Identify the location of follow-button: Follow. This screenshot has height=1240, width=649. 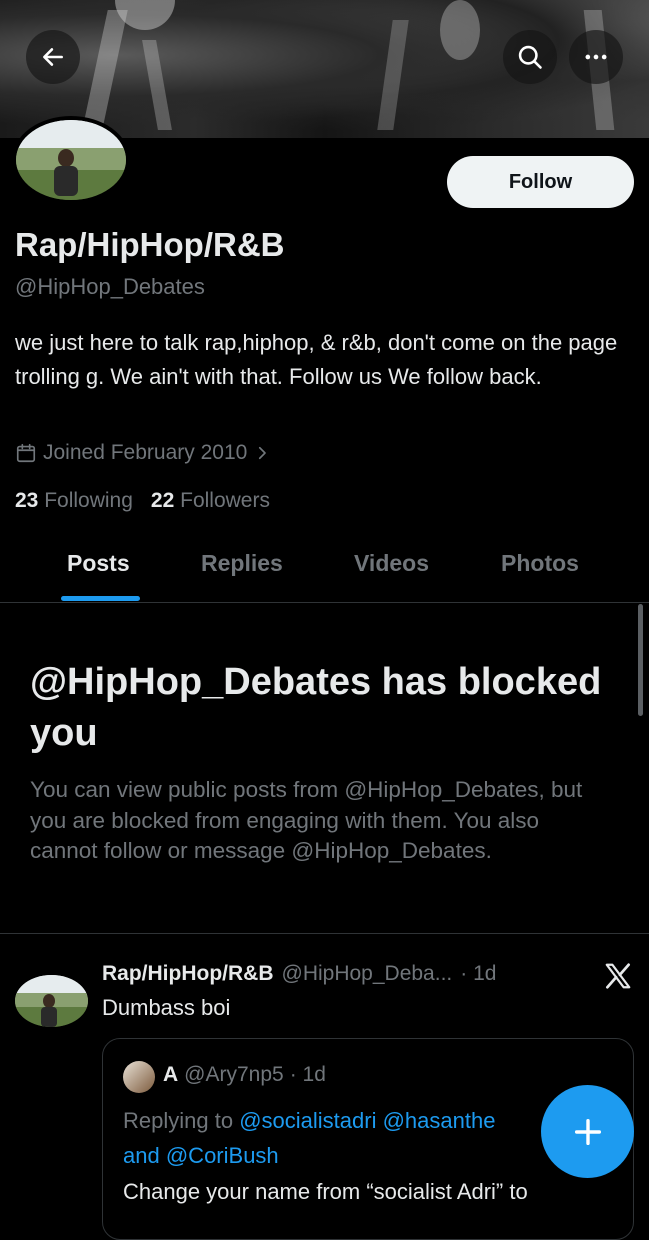
(540, 182).